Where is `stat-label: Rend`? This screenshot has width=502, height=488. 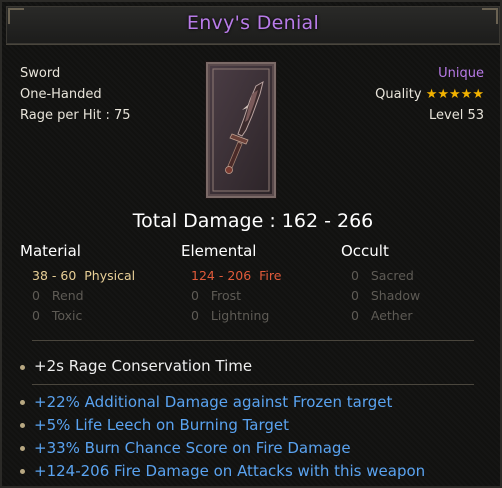
stat-label: Rend is located at coordinates (67, 295).